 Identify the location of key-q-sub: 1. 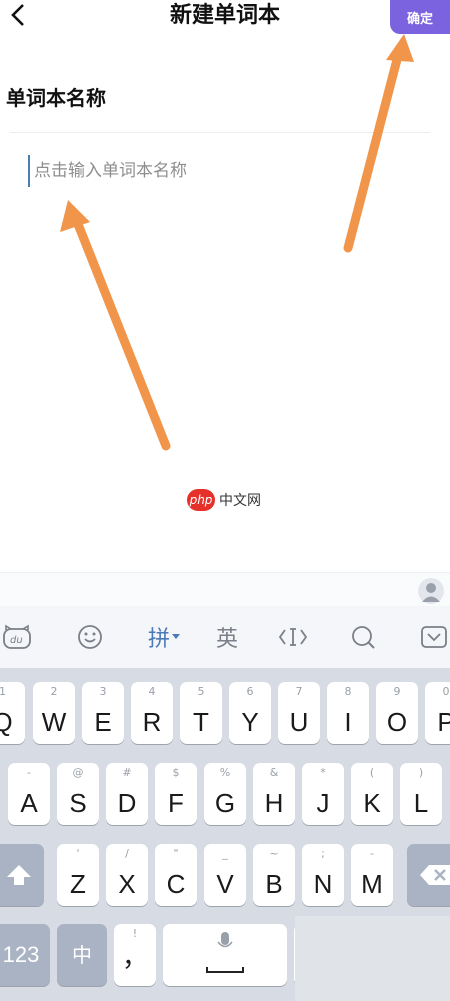
(3, 691).